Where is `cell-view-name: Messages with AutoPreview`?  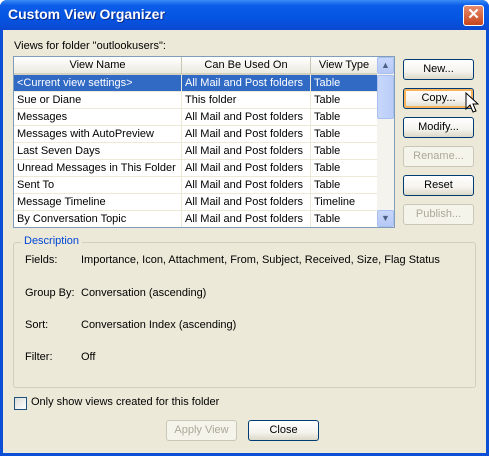
cell-view-name: Messages with AutoPreview is located at coordinates (98, 134).